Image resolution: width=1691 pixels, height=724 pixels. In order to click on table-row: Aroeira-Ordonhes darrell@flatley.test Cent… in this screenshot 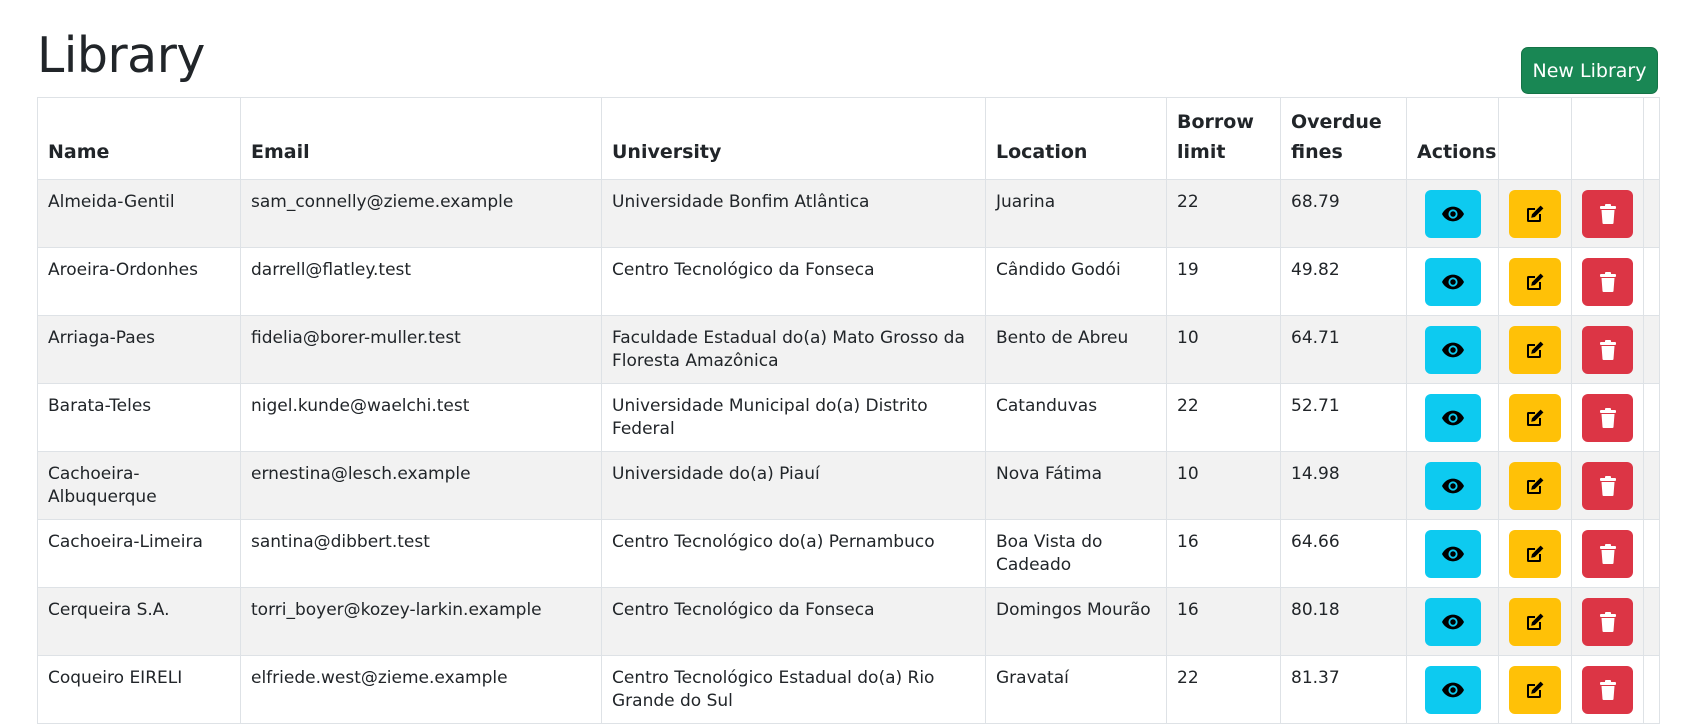, I will do `click(848, 281)`.